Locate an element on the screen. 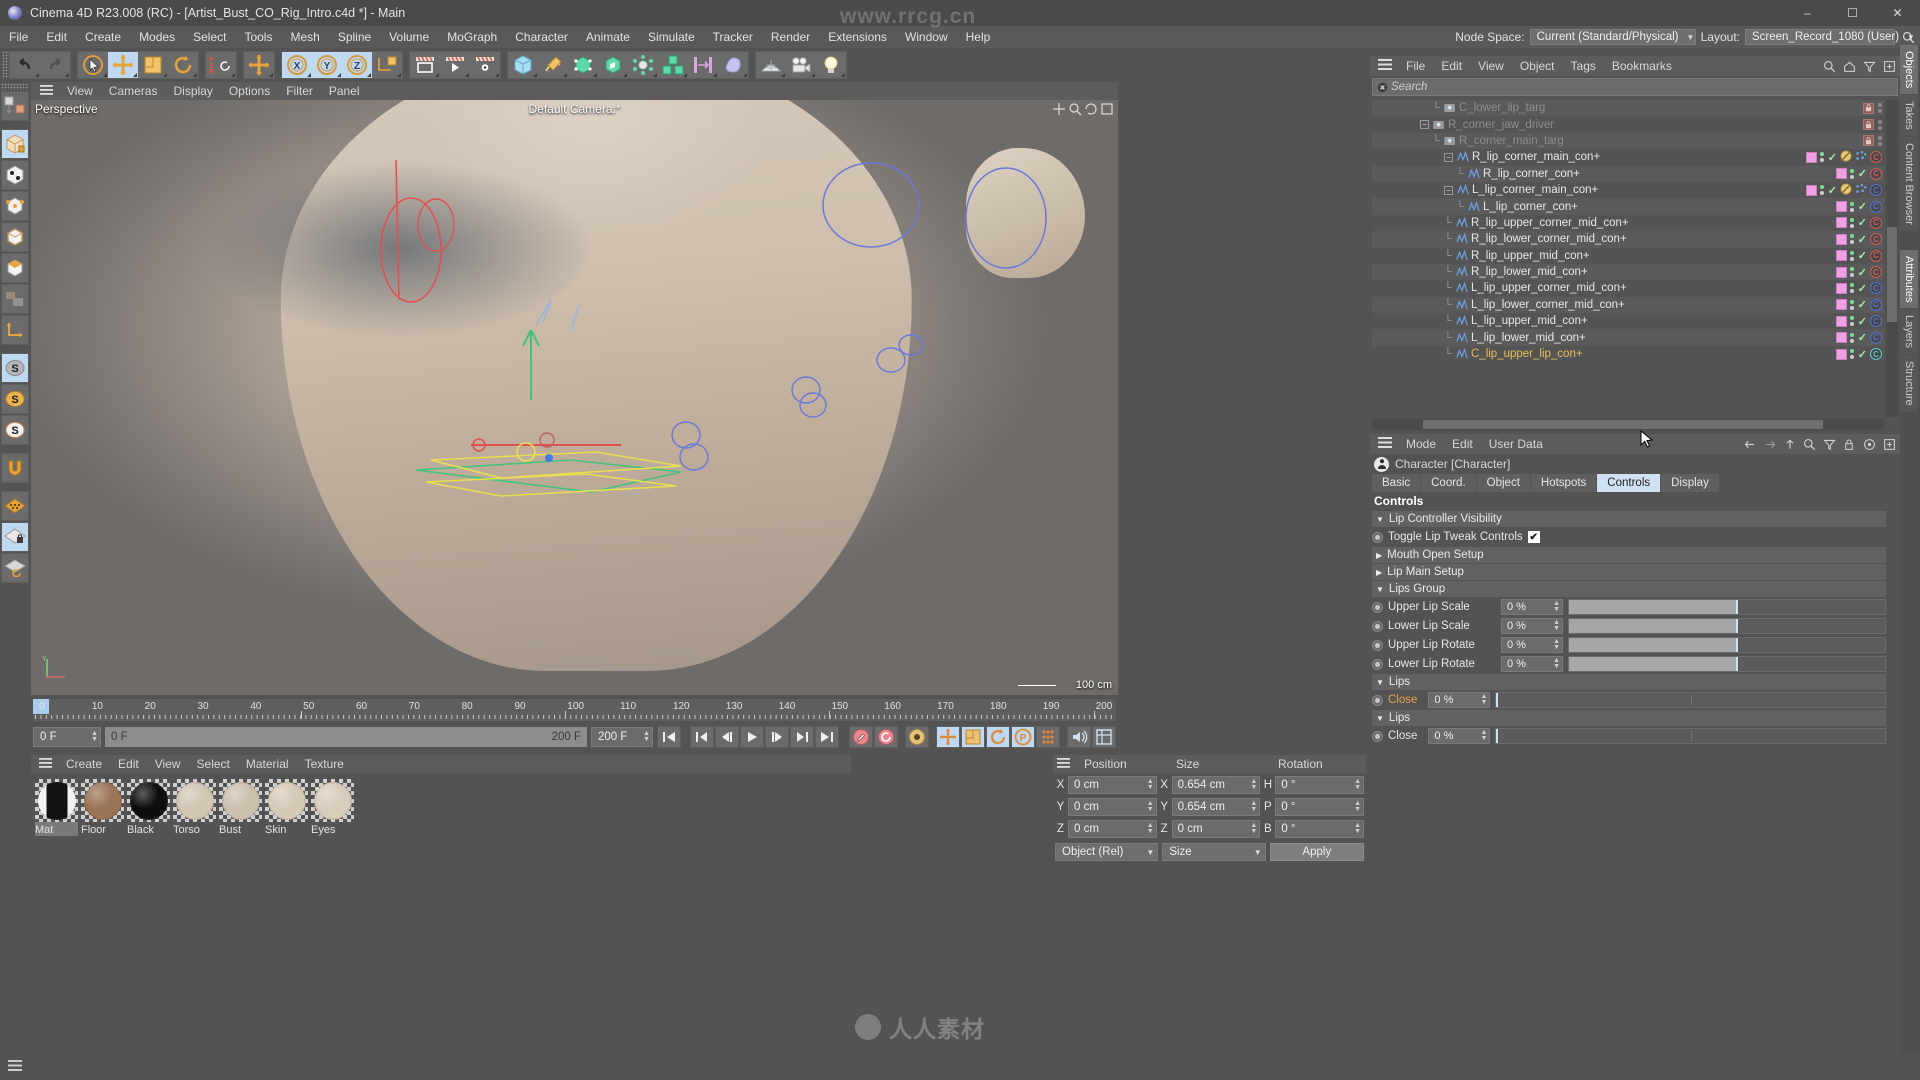  points-mode-button is located at coordinates (15, 206).